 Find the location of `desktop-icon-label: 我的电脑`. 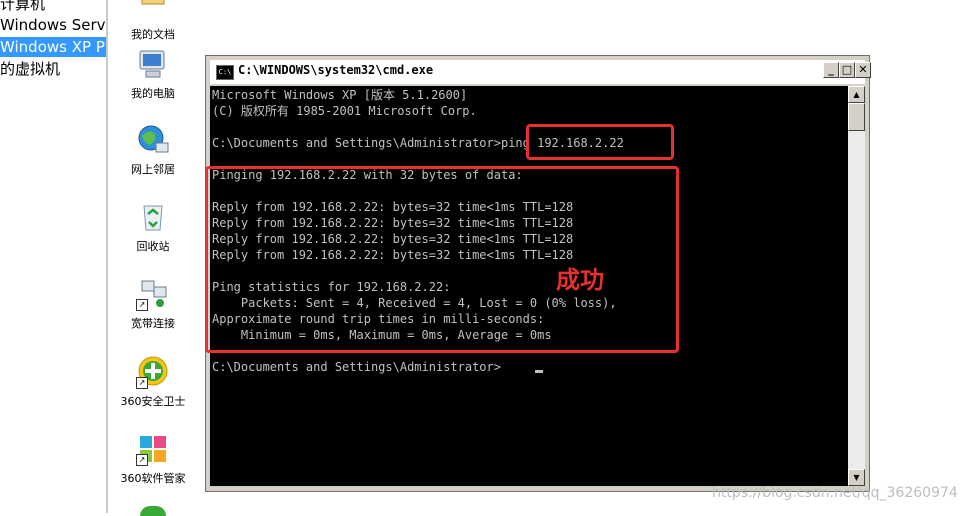

desktop-icon-label: 我的电脑 is located at coordinates (153, 93).